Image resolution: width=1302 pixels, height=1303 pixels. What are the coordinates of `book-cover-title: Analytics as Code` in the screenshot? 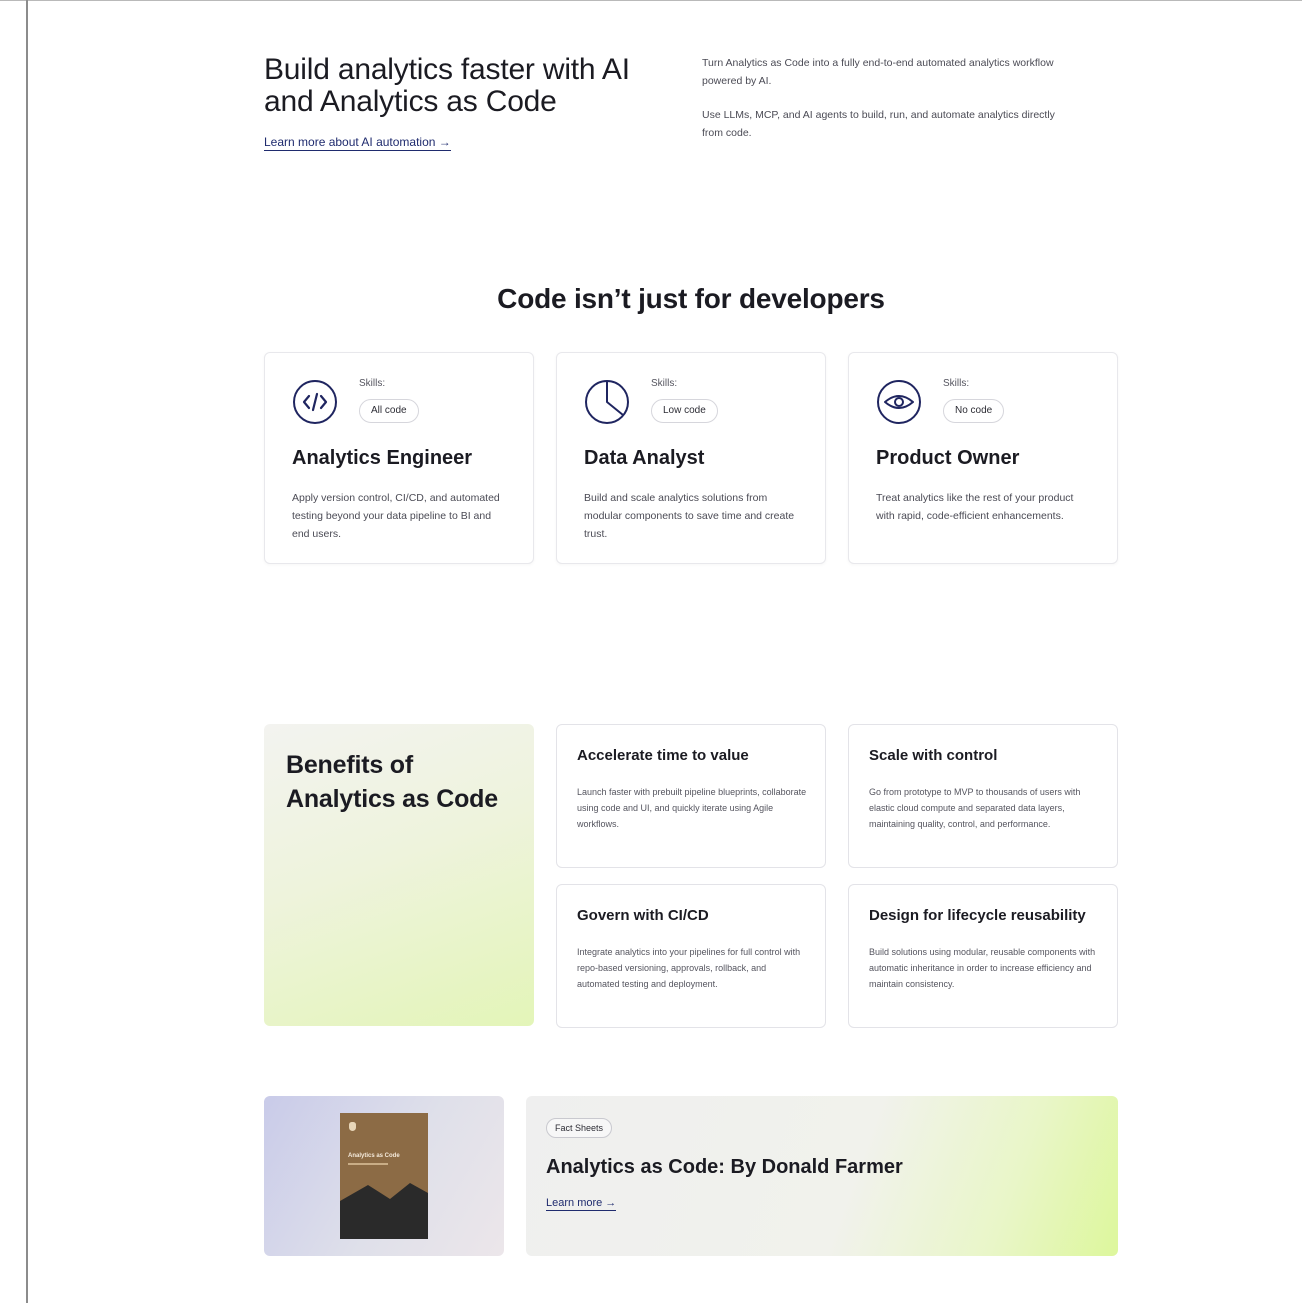 It's located at (374, 1156).